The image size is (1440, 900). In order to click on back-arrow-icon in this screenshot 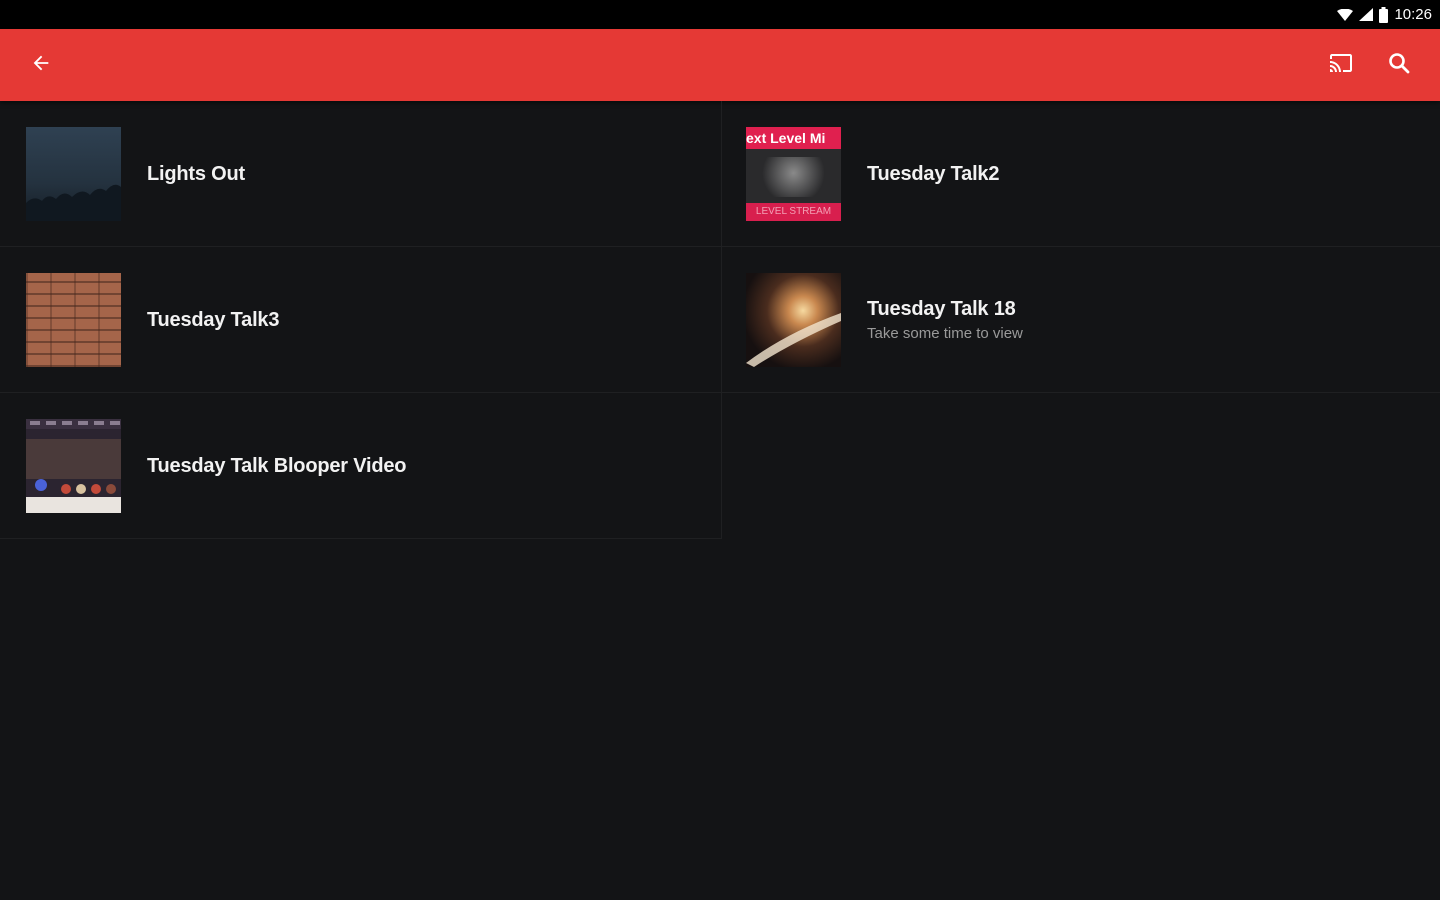, I will do `click(41, 65)`.